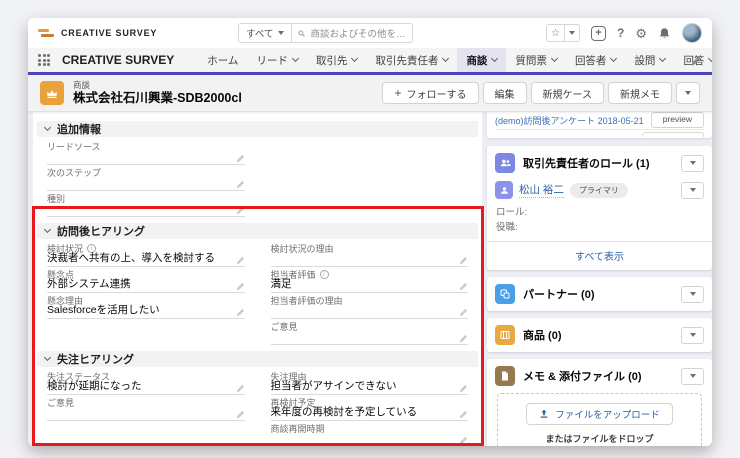 The width and height of the screenshot is (740, 458). What do you see at coordinates (47, 357) in the screenshot?
I see `section-collapse-icon` at bounding box center [47, 357].